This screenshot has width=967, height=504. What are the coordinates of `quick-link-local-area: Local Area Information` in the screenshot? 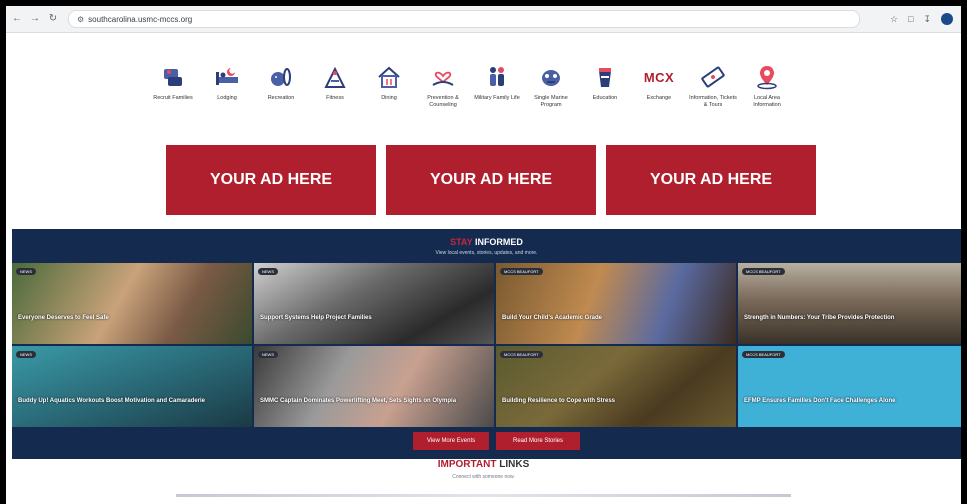 It's located at (767, 85).